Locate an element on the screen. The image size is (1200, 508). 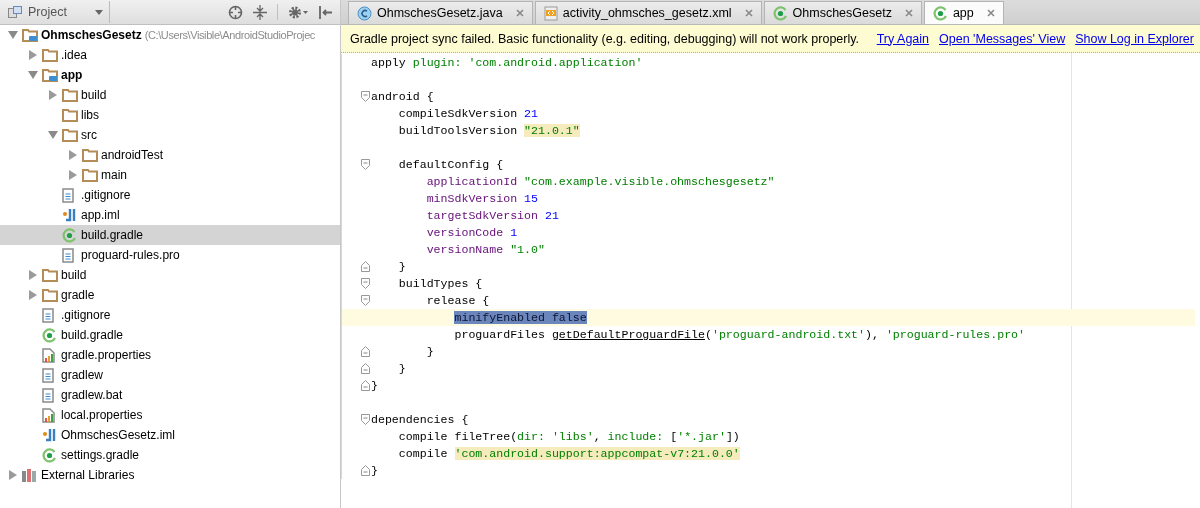
project-path: (C:\Users\Visible\AndroidStudioProjec is located at coordinates (229, 35).